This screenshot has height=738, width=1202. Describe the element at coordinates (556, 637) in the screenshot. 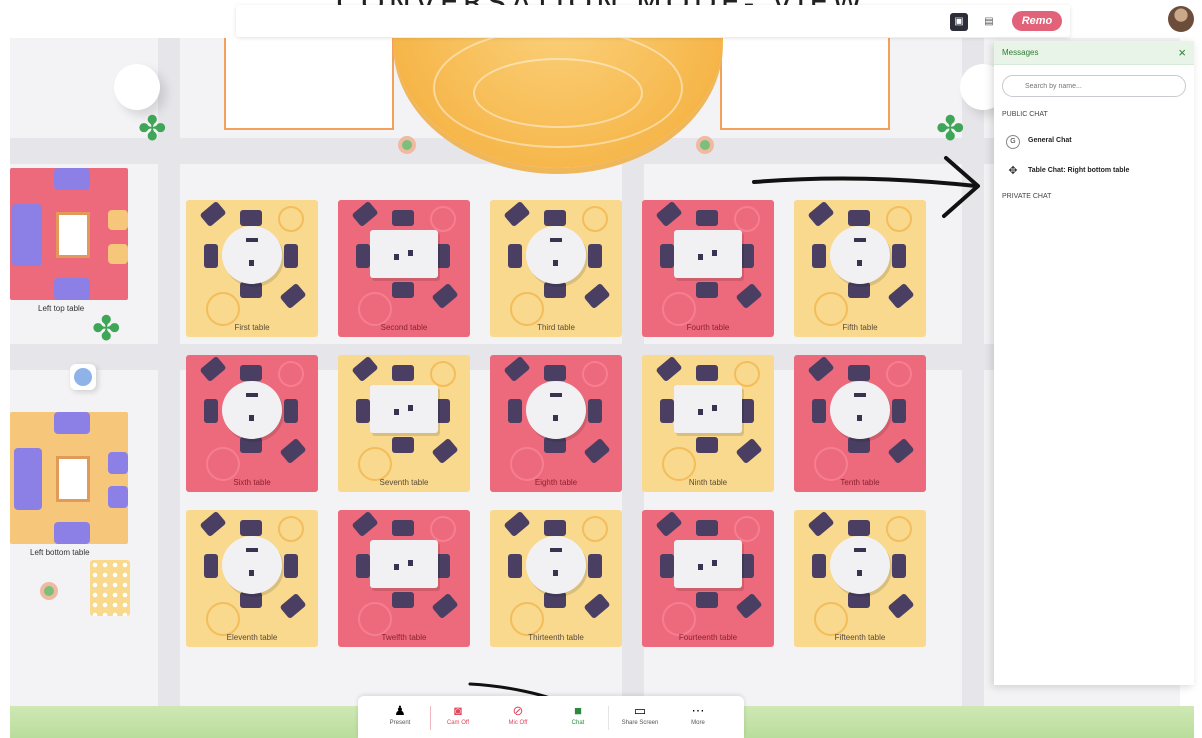

I see `table-label: Thirteenth table` at that location.